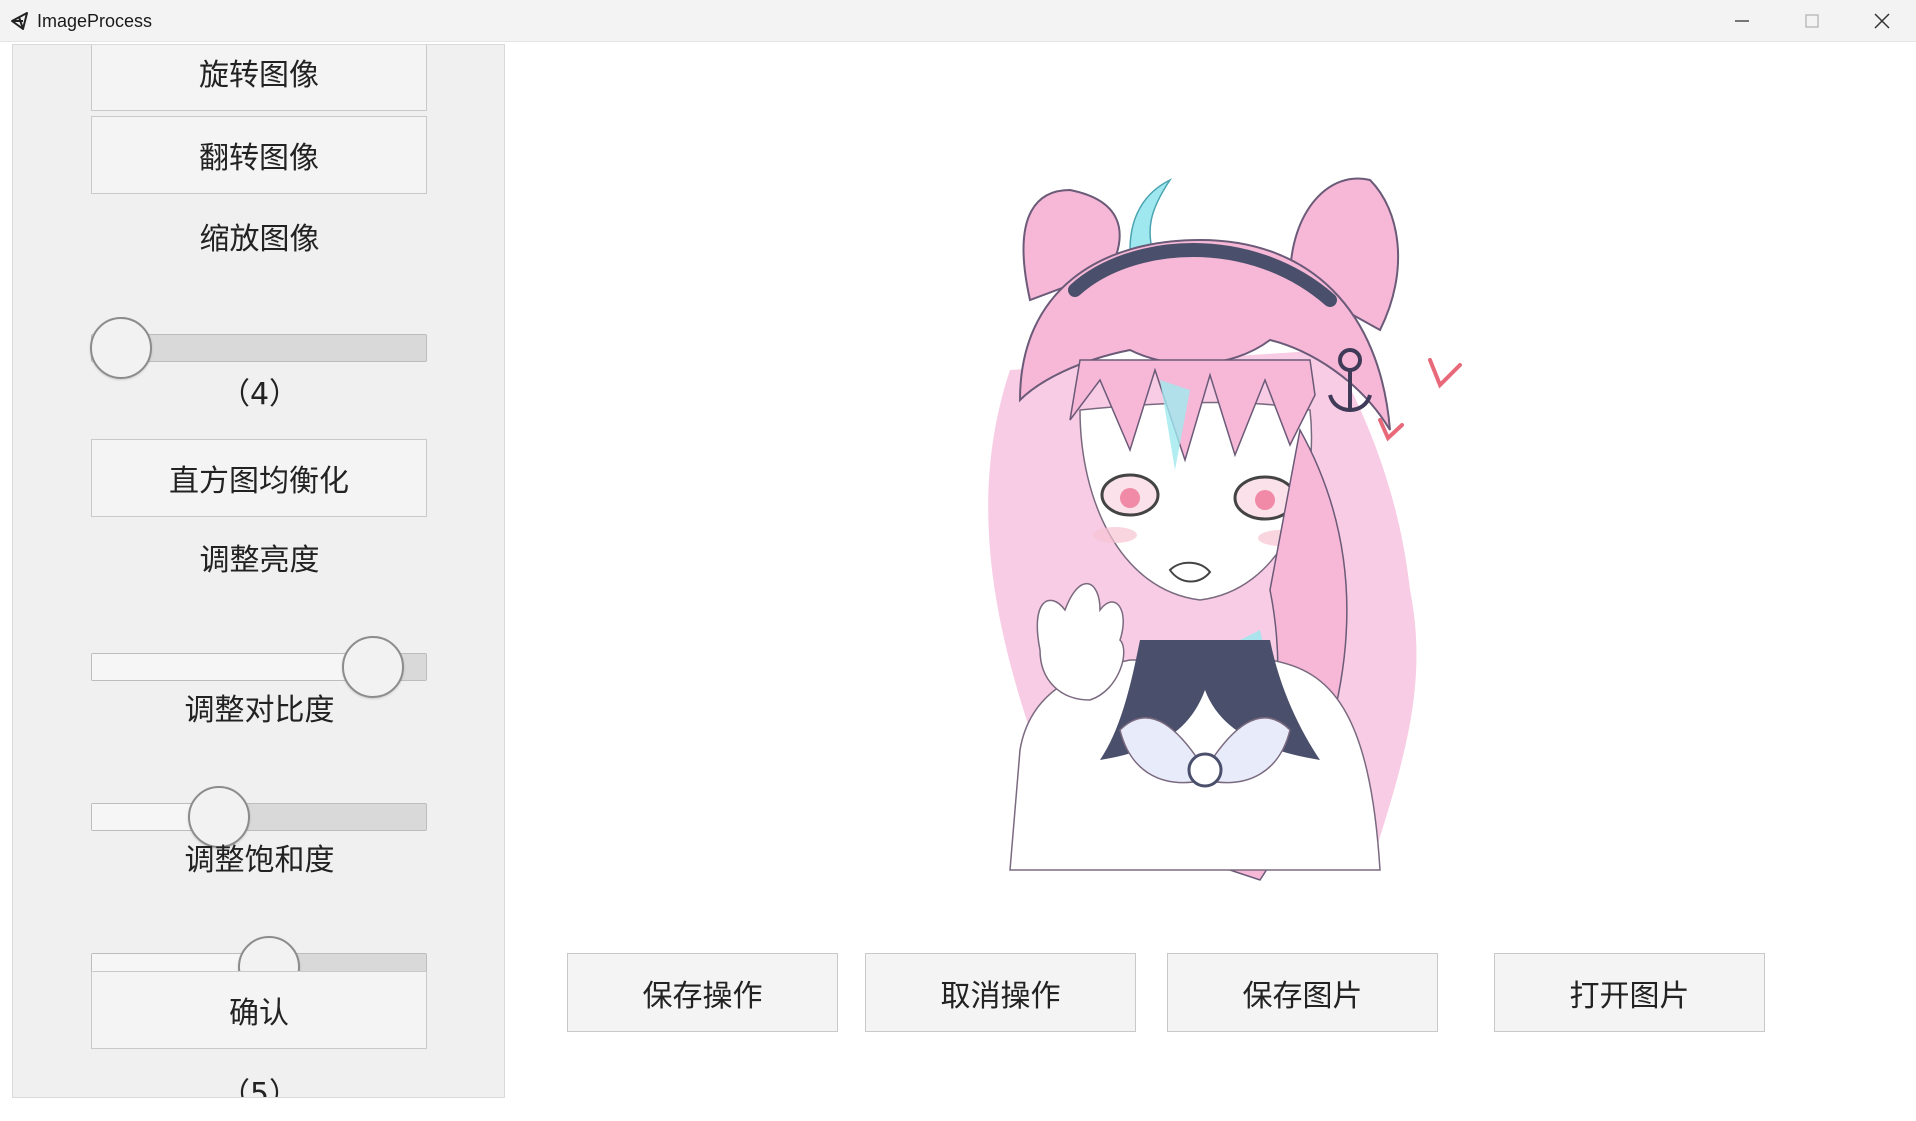 This screenshot has width=1916, height=1121. Describe the element at coordinates (1000, 992) in the screenshot. I see `cancel-operation-button: 取消操作` at that location.